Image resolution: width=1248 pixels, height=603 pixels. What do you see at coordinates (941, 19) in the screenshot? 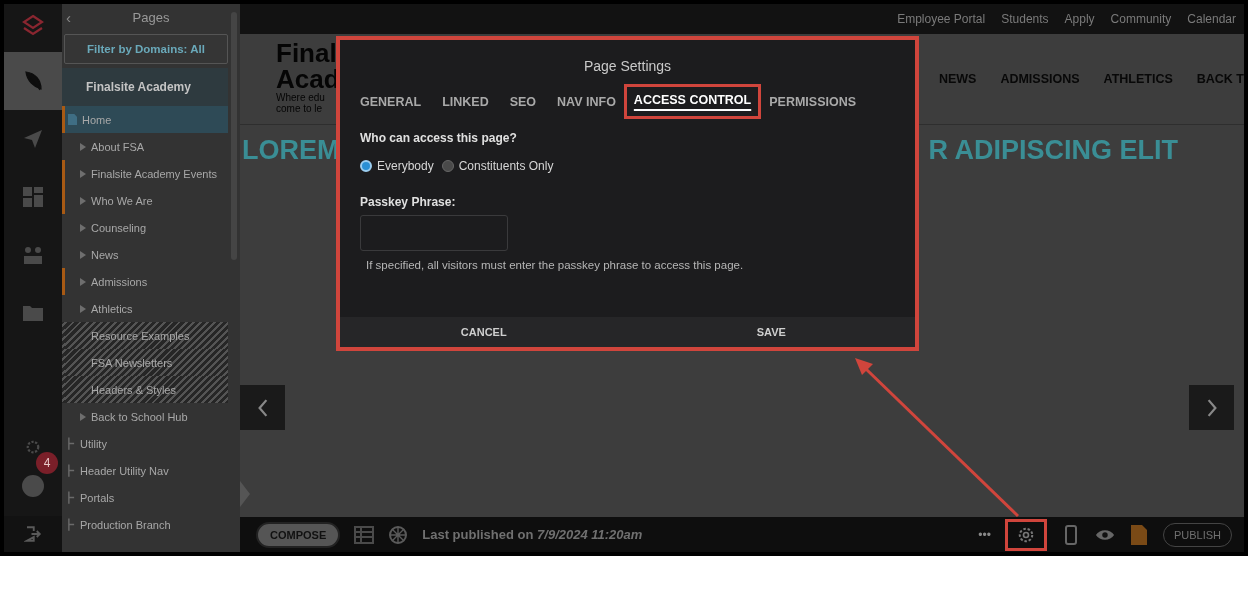
I see `utility-link: Employee Portal` at bounding box center [941, 19].